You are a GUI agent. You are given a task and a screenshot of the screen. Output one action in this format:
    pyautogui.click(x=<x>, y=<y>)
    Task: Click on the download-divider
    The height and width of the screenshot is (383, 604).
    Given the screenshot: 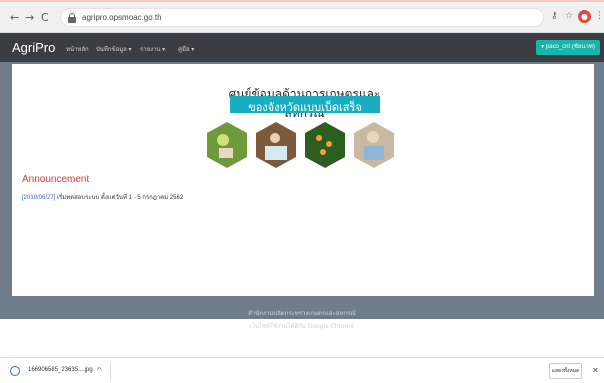 What is the action you would take?
    pyautogui.click(x=110, y=371)
    